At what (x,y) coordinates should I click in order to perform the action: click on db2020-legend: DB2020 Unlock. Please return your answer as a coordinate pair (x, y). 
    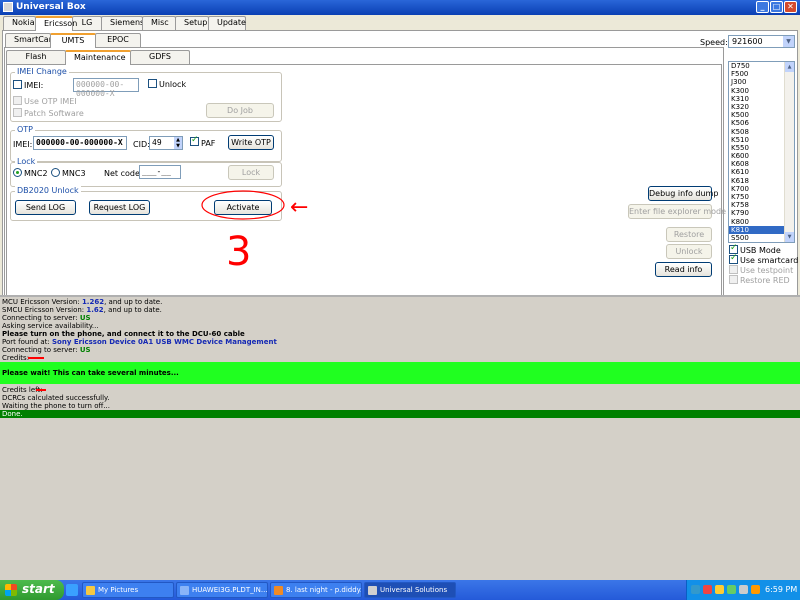
    Looking at the image, I should click on (48, 190).